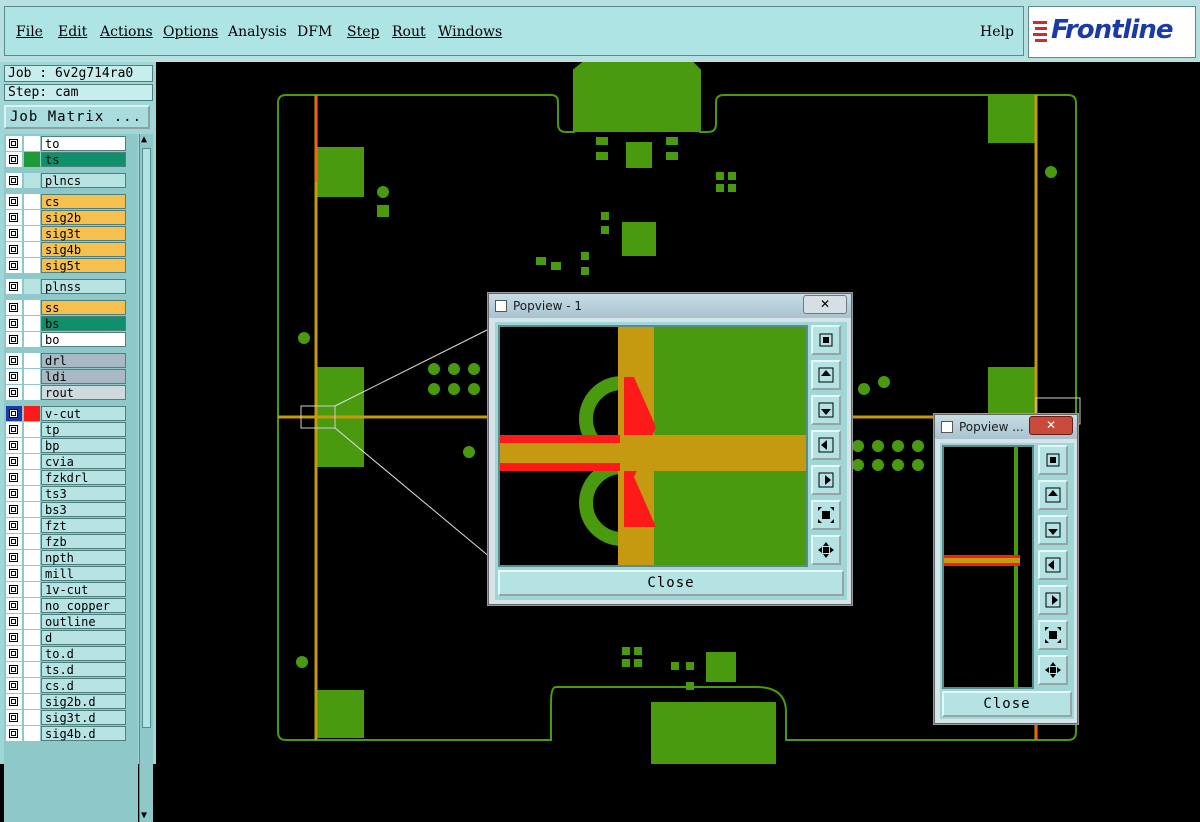  What do you see at coordinates (83, 413) in the screenshot?
I see `layer-name: v-cut` at bounding box center [83, 413].